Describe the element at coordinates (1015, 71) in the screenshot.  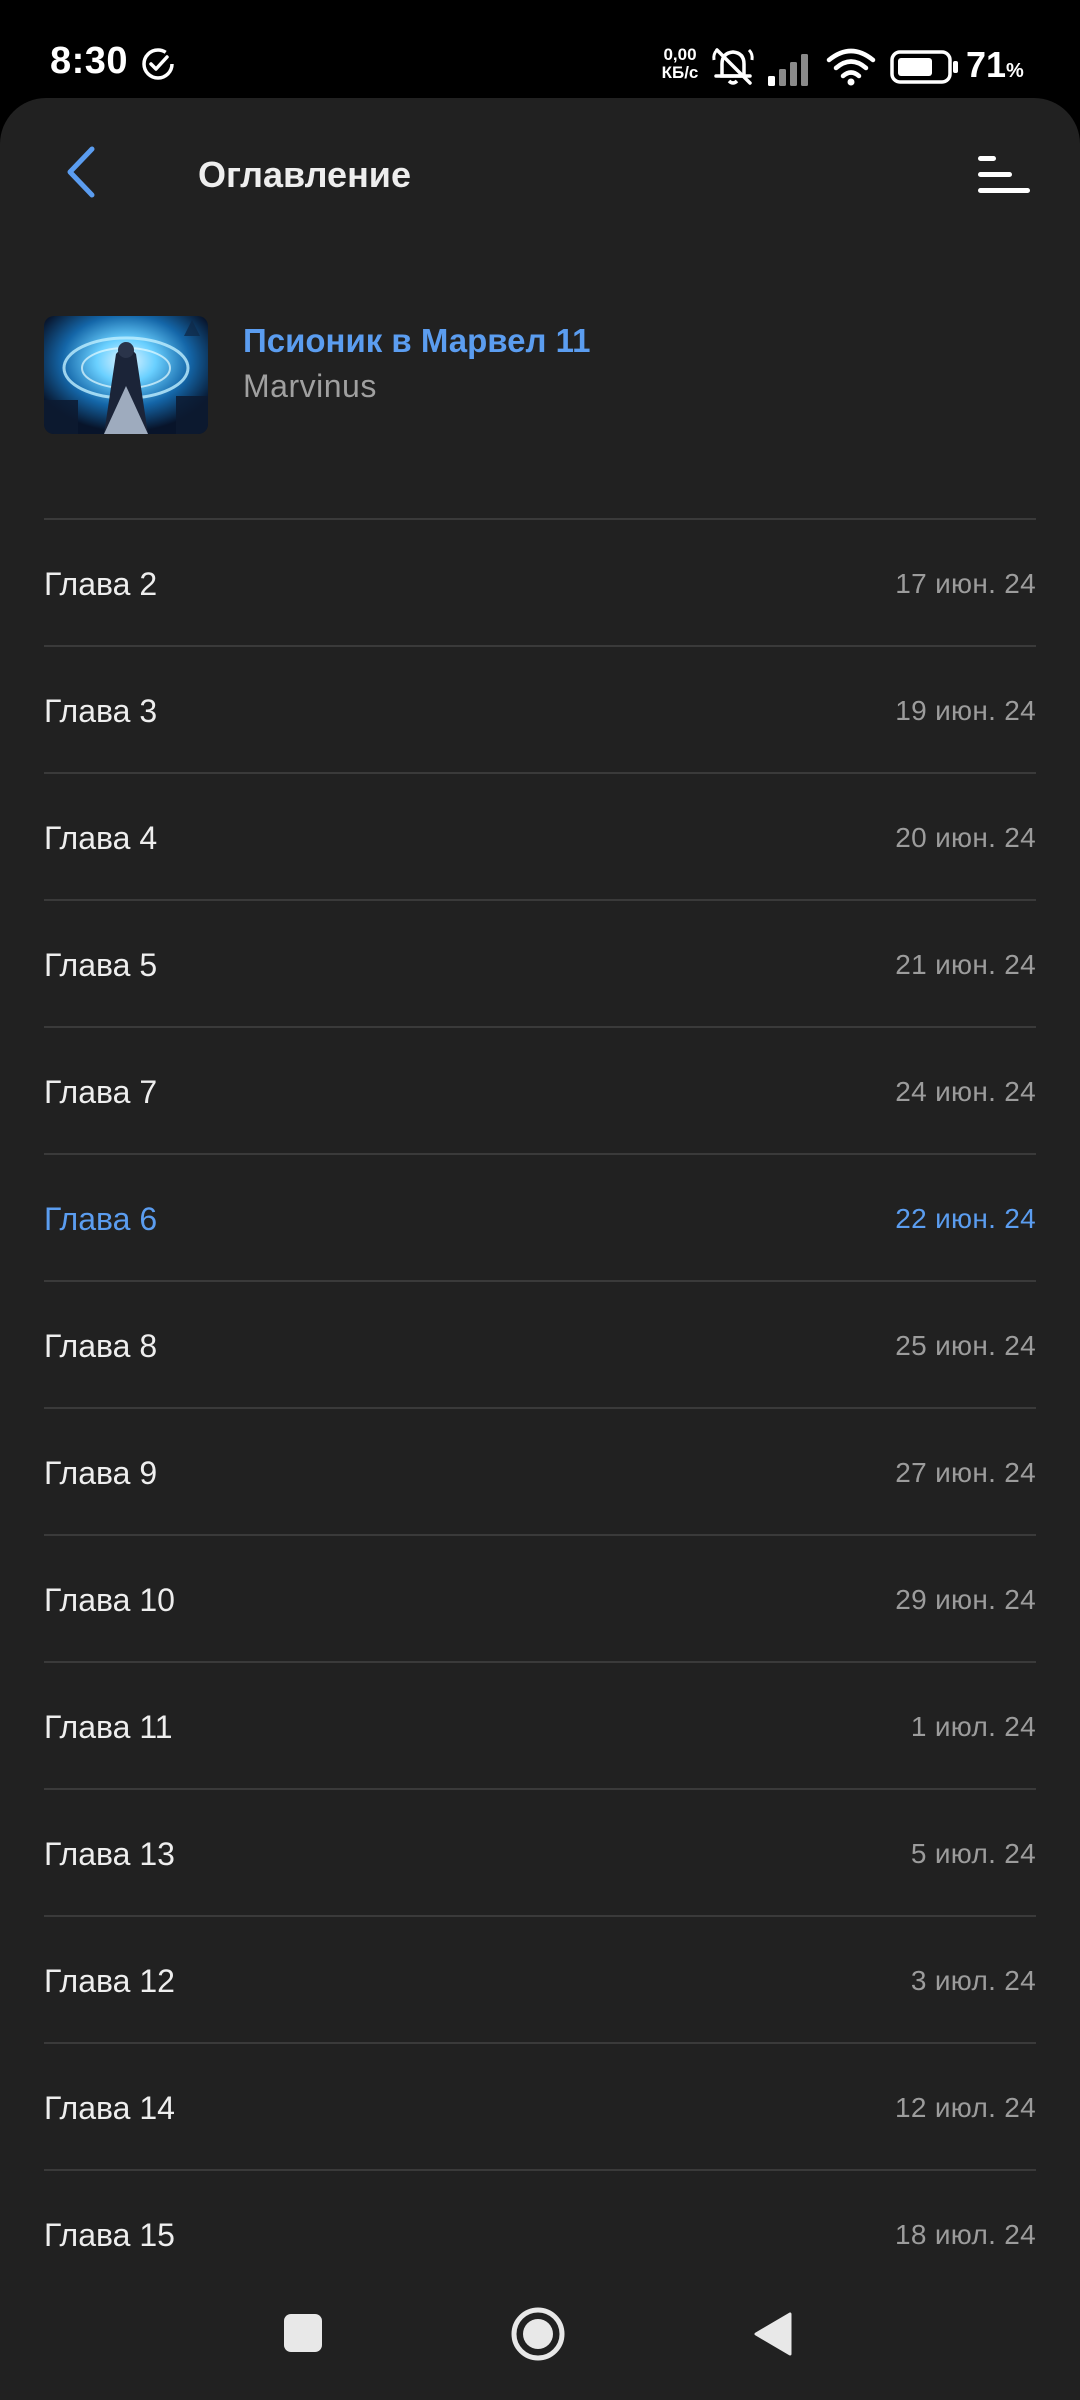
I see `battery-percent-sign: %` at that location.